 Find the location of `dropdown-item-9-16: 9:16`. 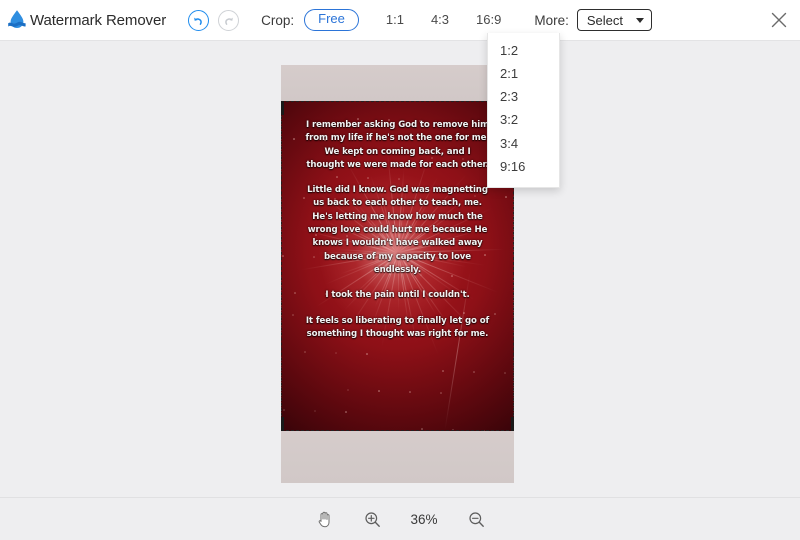

dropdown-item-9-16: 9:16 is located at coordinates (523, 166).